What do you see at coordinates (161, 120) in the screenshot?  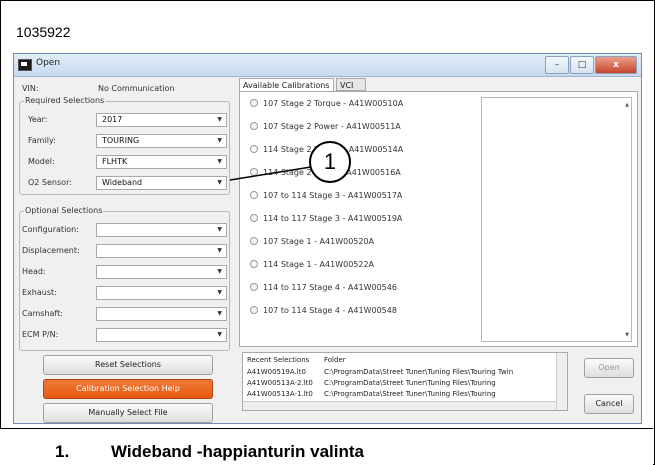 I see `year-select: 2017 ▼` at bounding box center [161, 120].